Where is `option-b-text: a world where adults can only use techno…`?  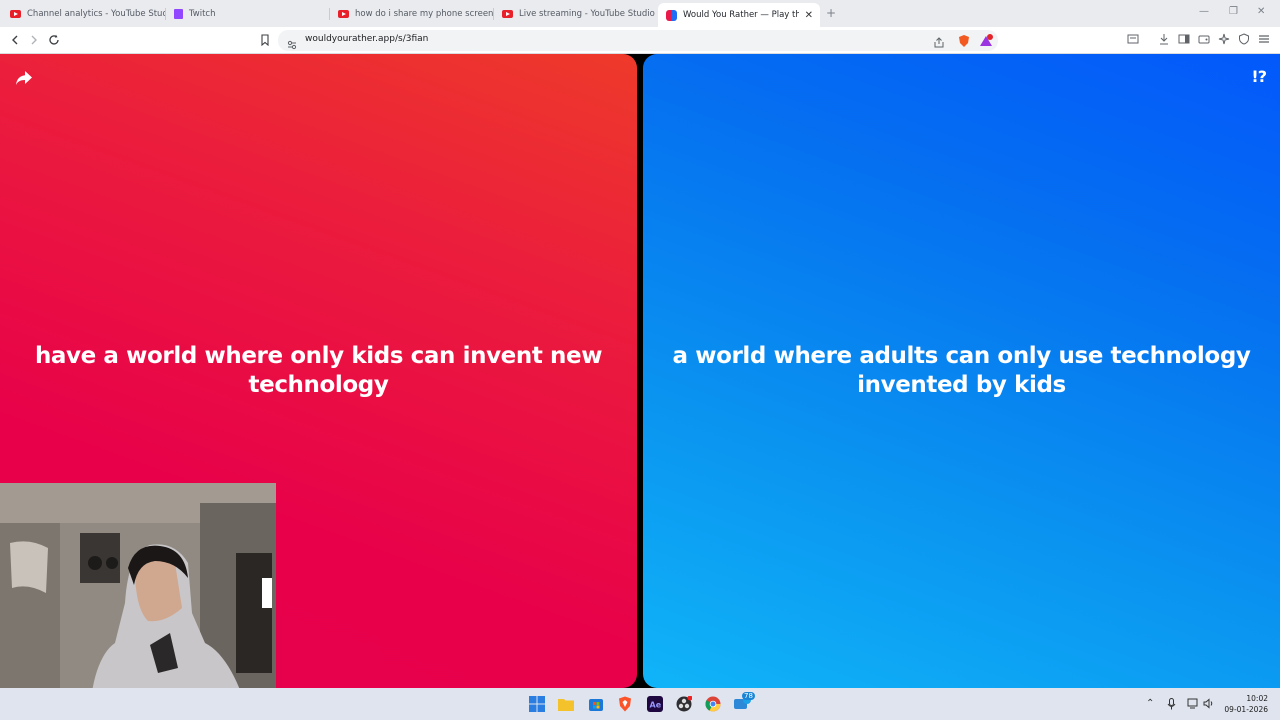 option-b-text: a world where adults can only use techno… is located at coordinates (961, 370).